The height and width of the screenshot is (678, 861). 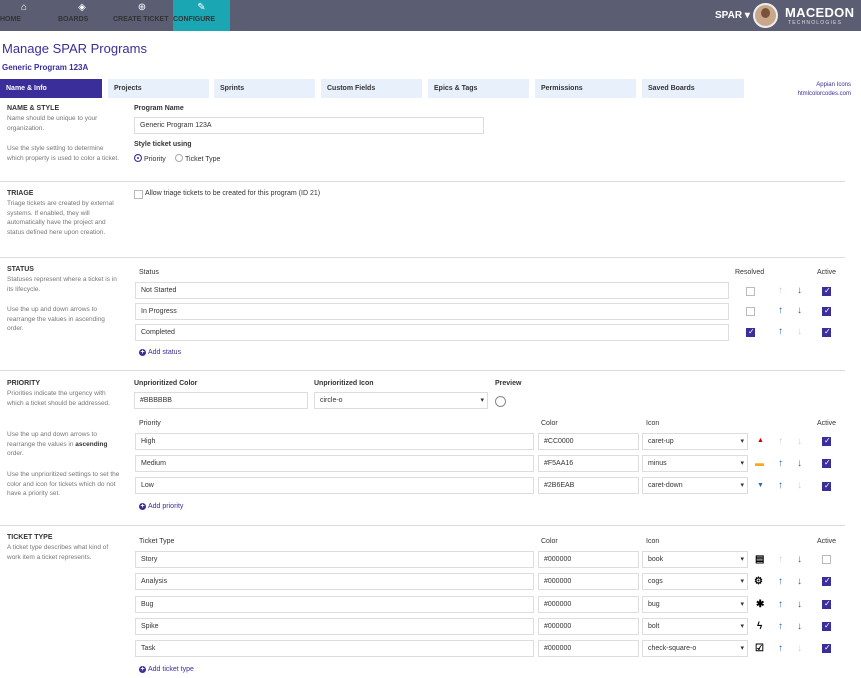 I want to click on ticket-type-name-input: Spike, so click(x=334, y=626).